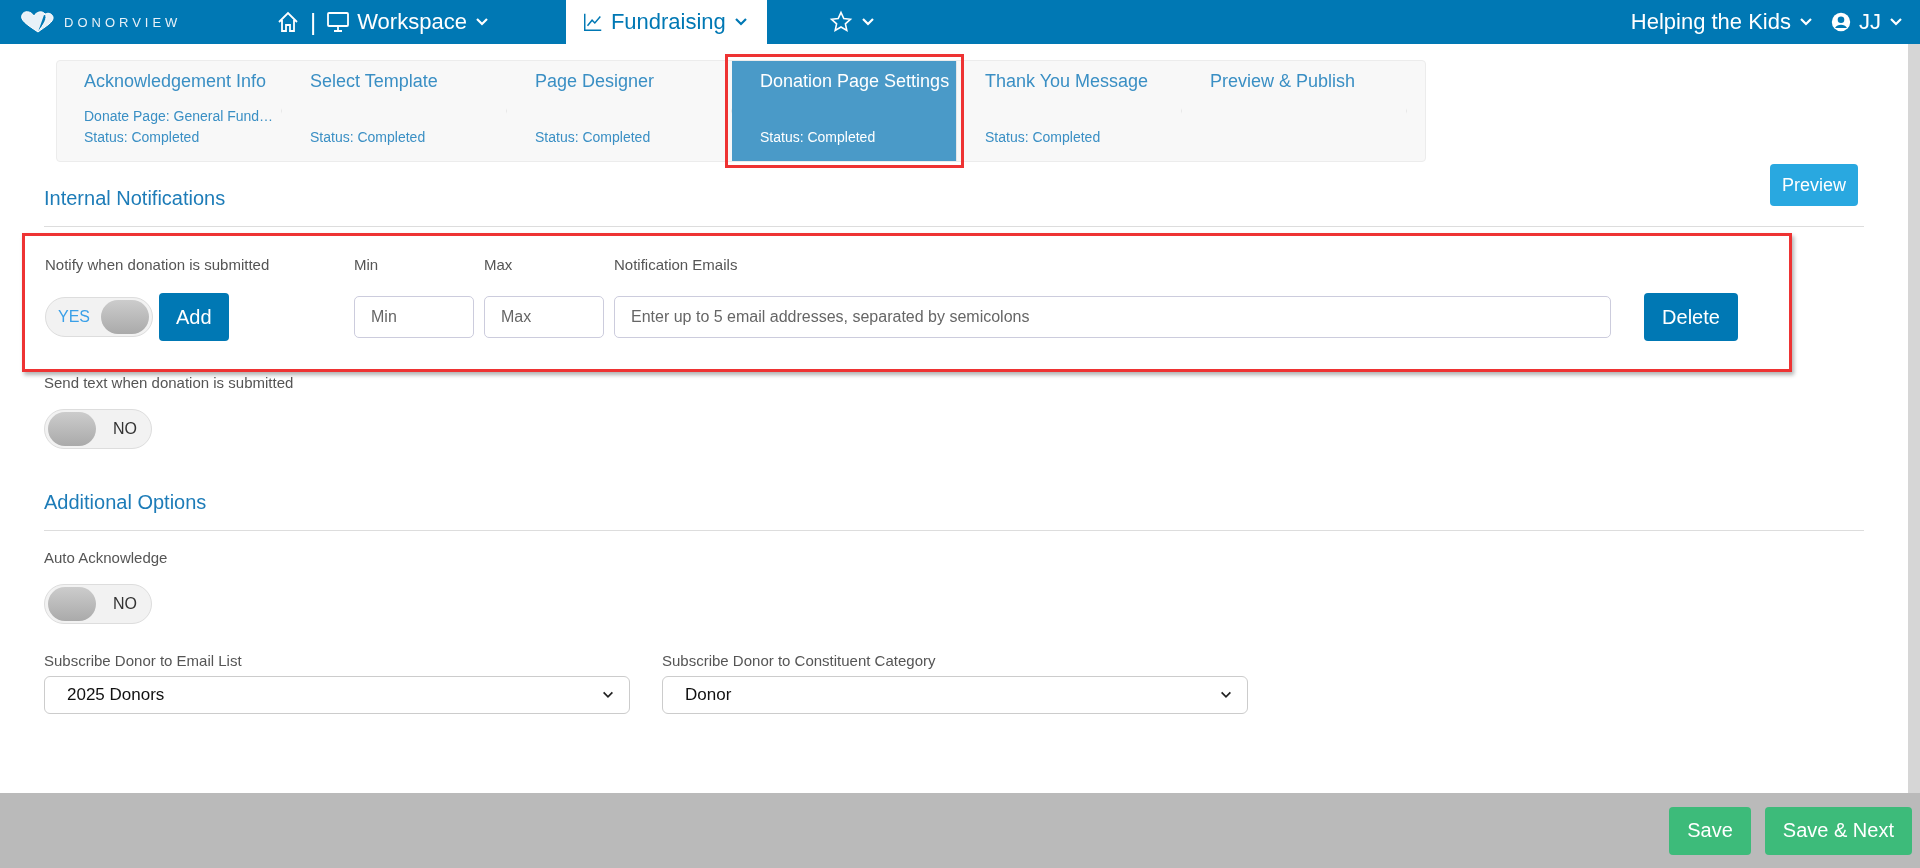 The height and width of the screenshot is (868, 1920). I want to click on max-field: Max, so click(544, 317).